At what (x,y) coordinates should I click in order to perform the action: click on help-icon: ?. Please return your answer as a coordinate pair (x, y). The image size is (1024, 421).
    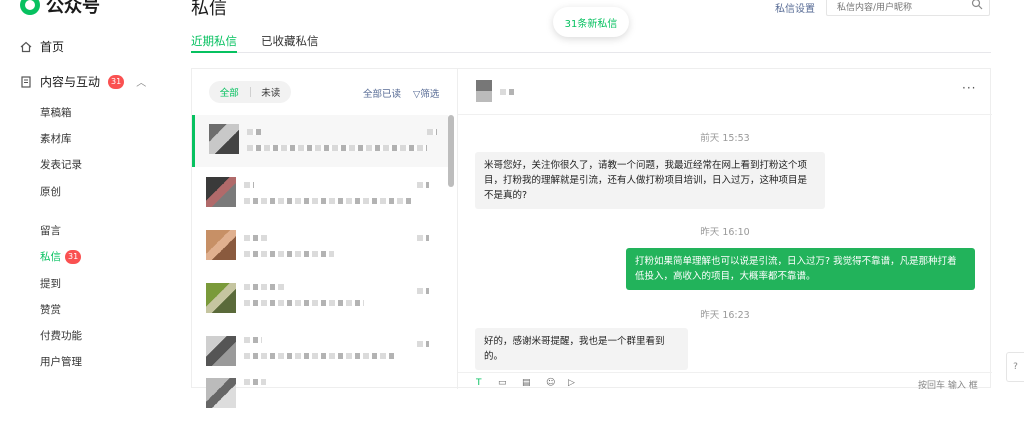
    Looking at the image, I should click on (1015, 367).